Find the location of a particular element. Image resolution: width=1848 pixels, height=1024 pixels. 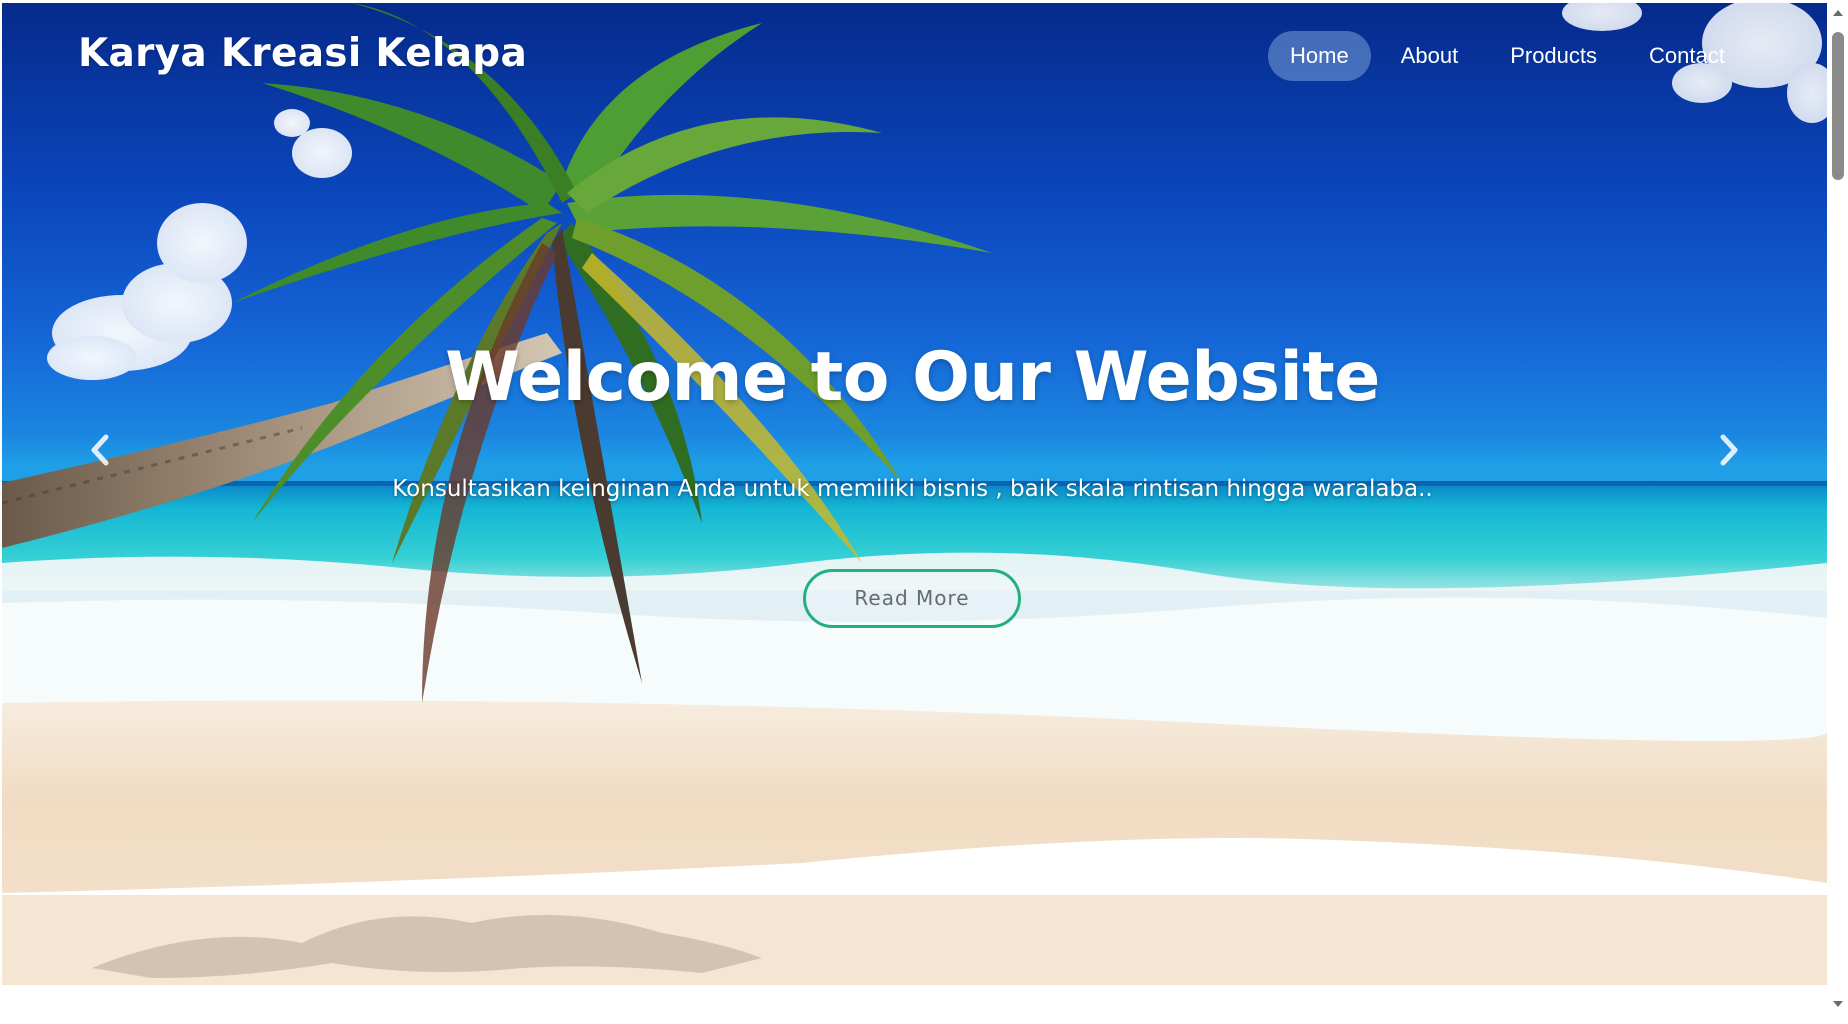

chevron-right-icon is located at coordinates (1729, 450).